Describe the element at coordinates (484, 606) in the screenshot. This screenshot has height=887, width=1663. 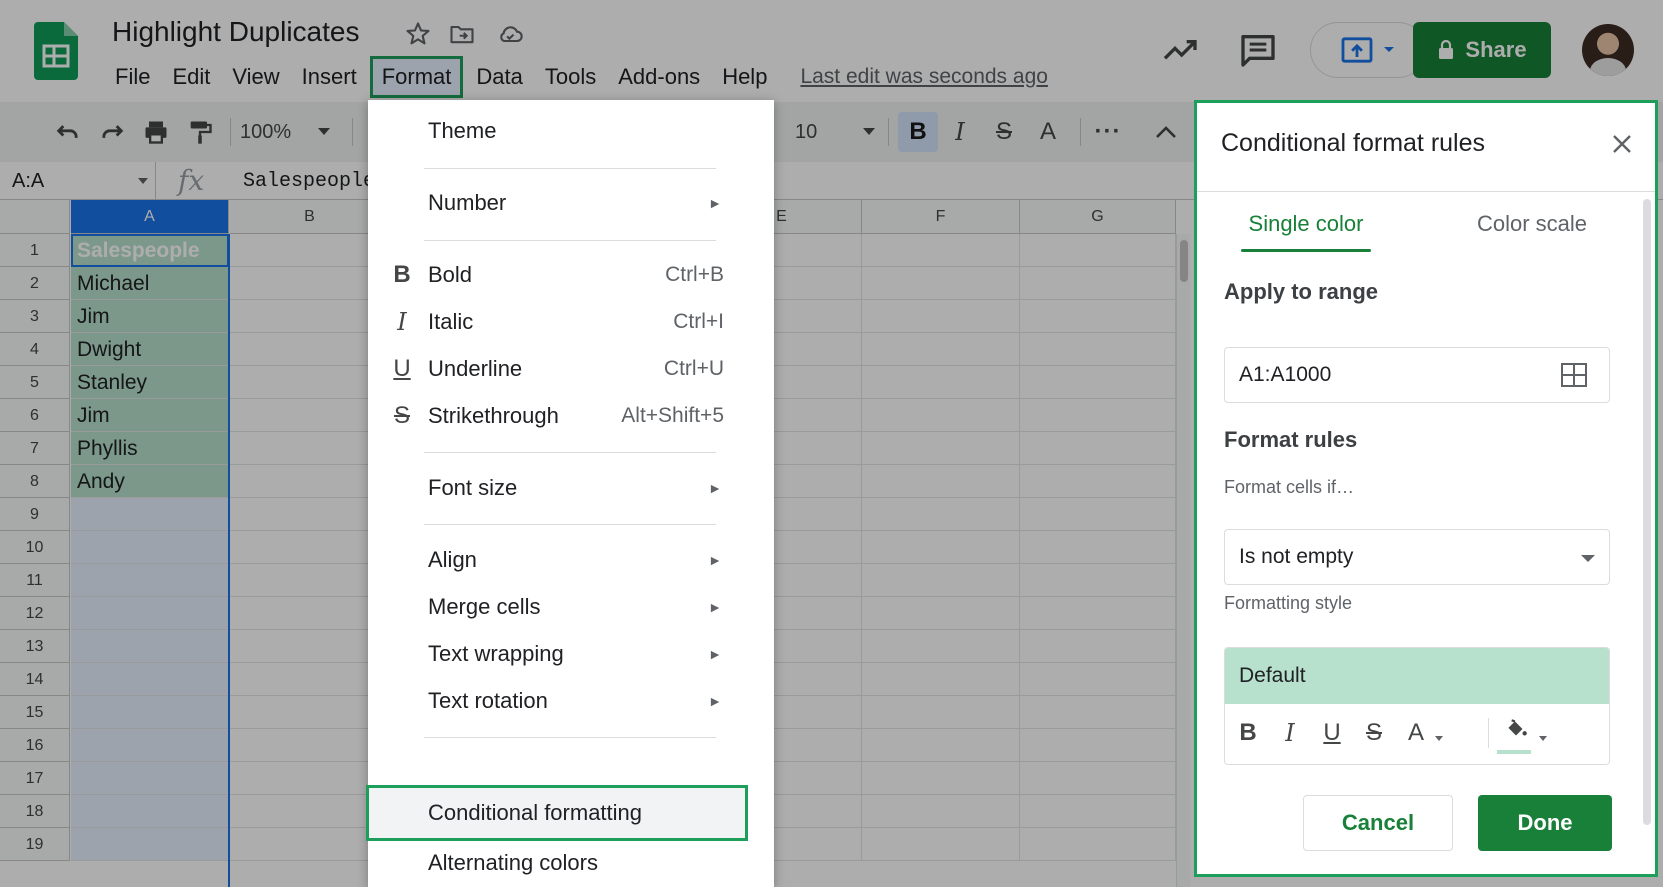
I see `menu-item-label: Merge cells` at that location.